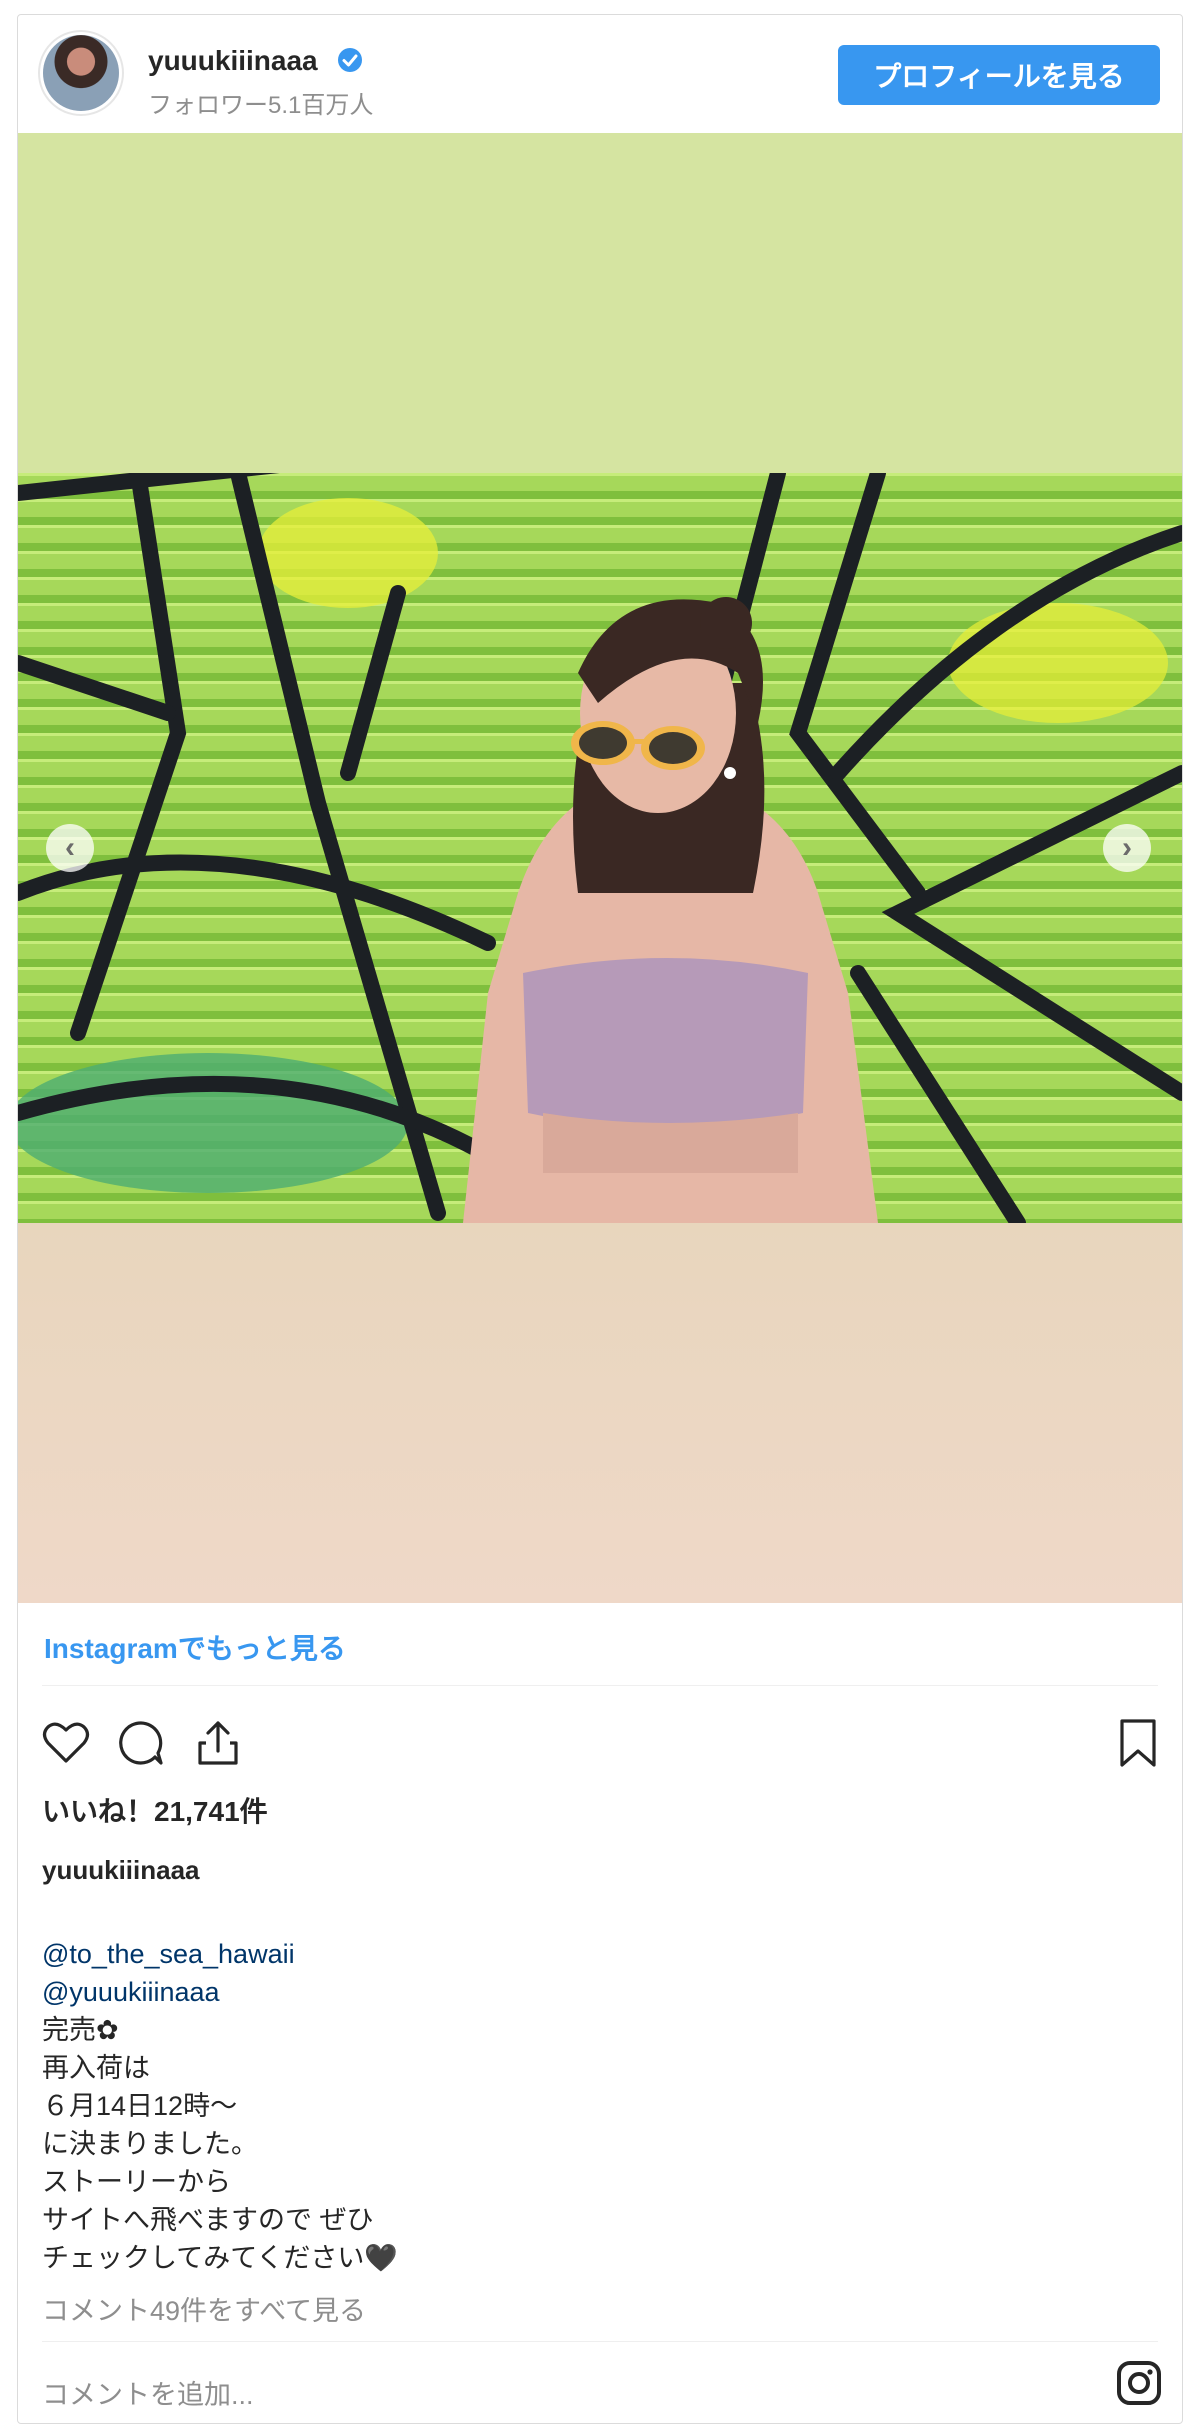 This screenshot has width=1200, height=2435. What do you see at coordinates (218, 1743) in the screenshot?
I see `share-icon` at bounding box center [218, 1743].